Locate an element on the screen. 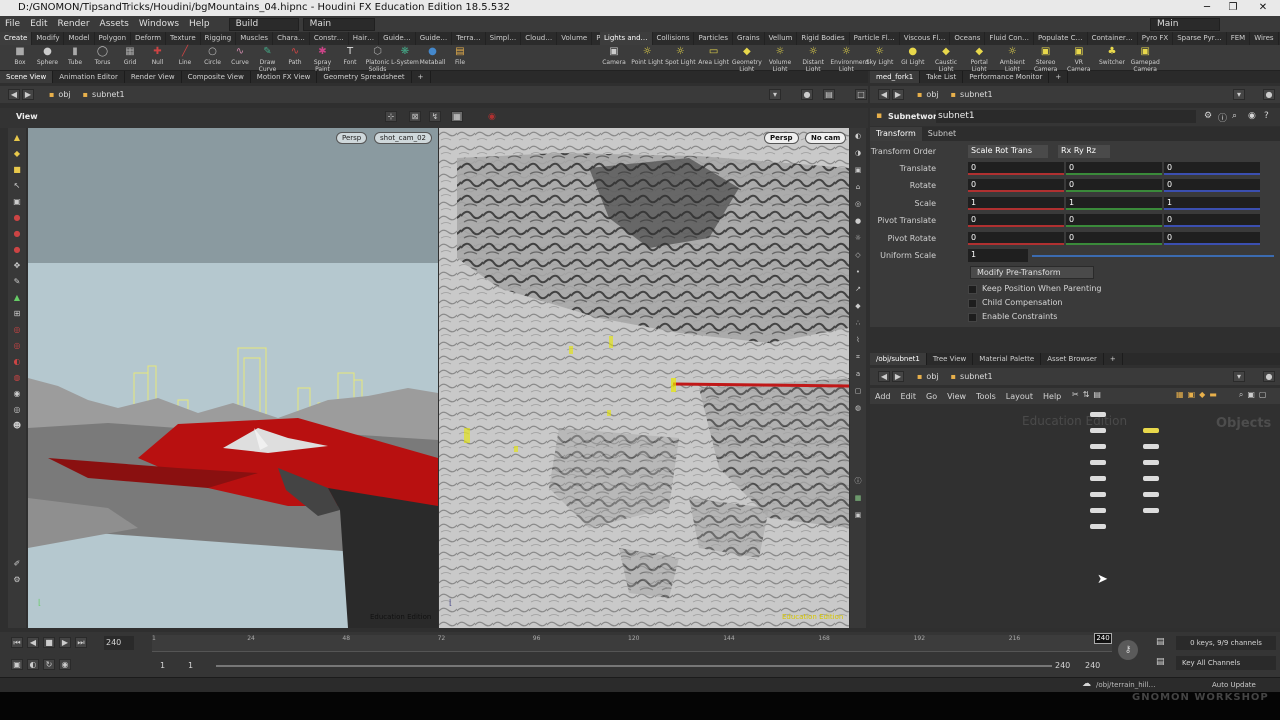 Image resolution: width=1280 pixels, height=720 pixels. shelf-tool-left-5: ✚ Null is located at coordinates (158, 56).